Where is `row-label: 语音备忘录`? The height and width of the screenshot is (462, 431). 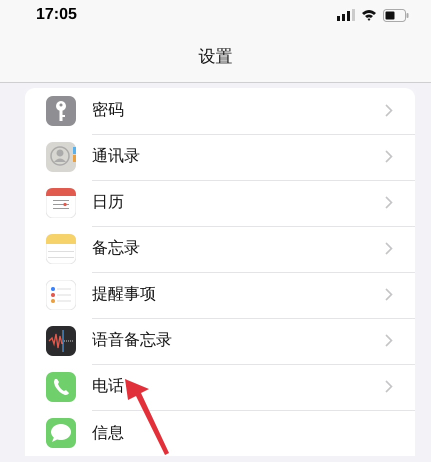 row-label: 语音备忘录 is located at coordinates (132, 340).